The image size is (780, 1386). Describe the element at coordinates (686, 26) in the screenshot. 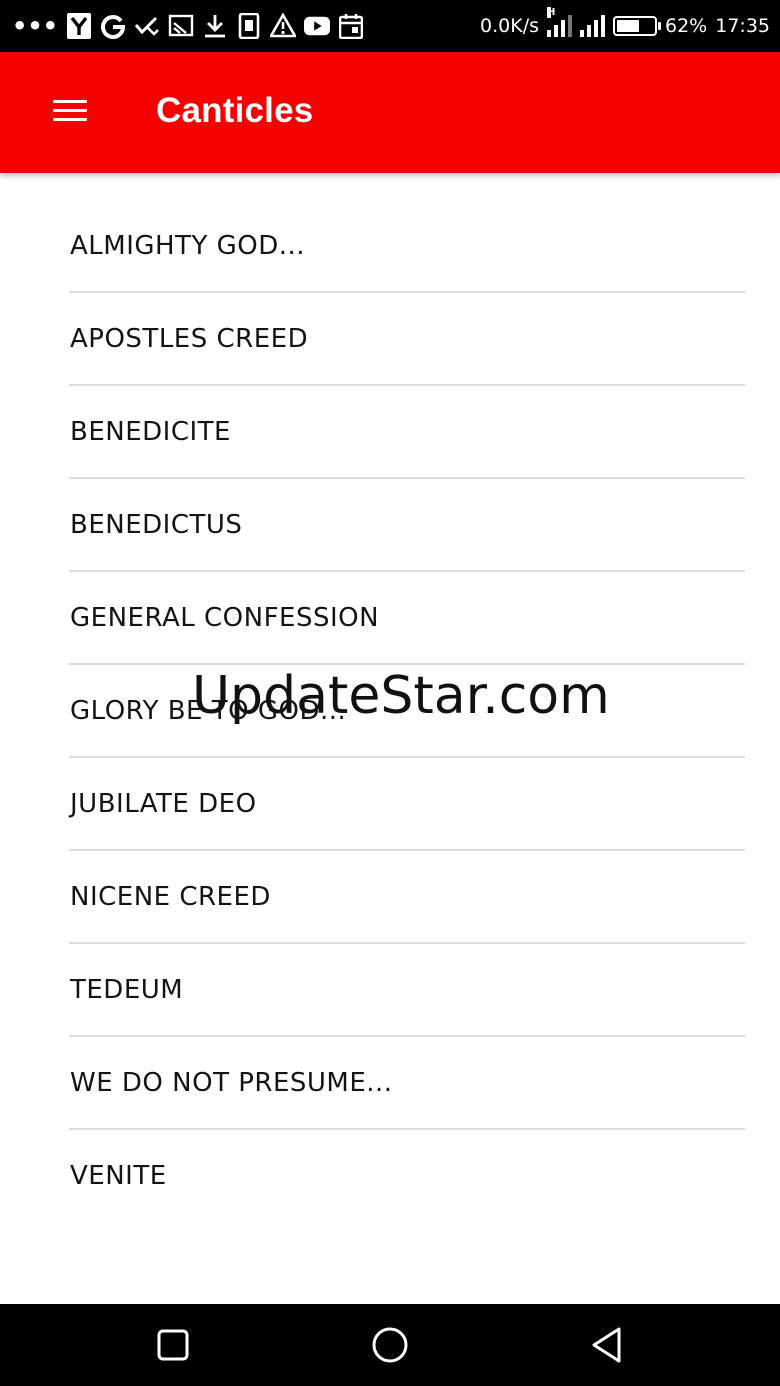

I see `battery-percent: 62%` at that location.